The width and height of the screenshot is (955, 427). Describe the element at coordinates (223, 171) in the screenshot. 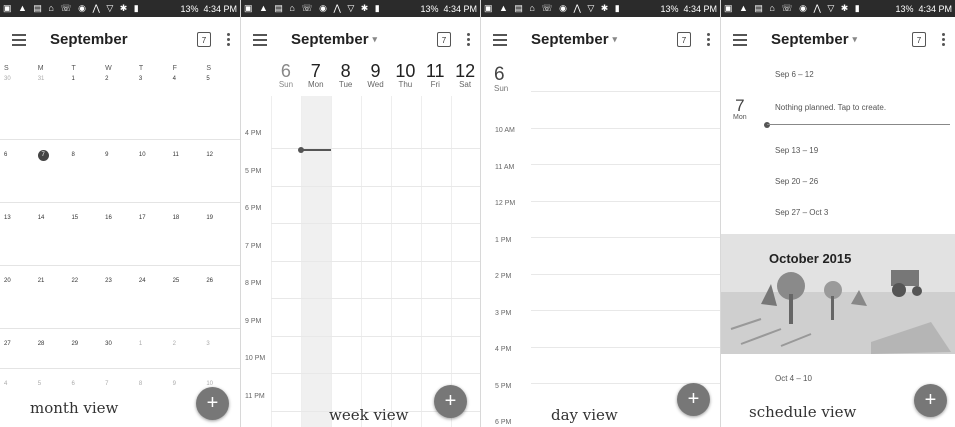

I see `month-day-cell: 12` at that location.